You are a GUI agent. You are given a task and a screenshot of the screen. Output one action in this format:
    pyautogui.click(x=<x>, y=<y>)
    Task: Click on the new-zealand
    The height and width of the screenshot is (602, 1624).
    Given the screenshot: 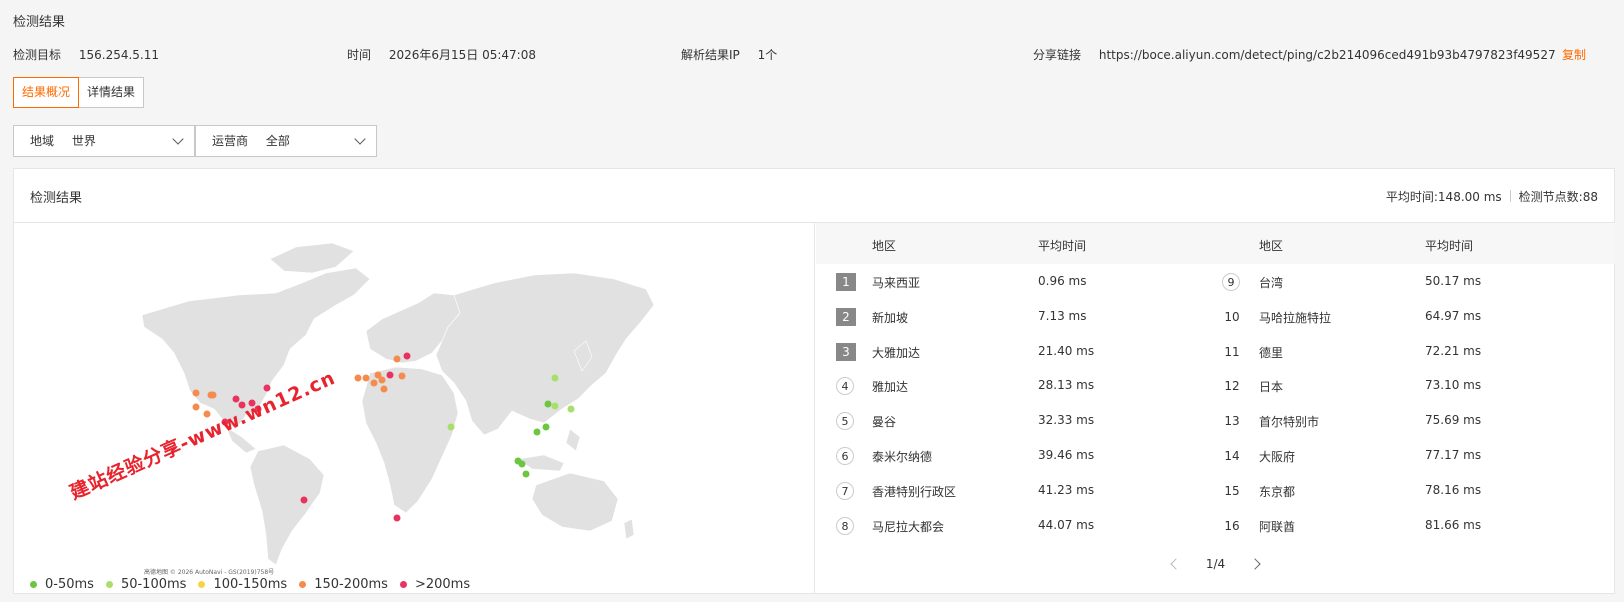 What is the action you would take?
    pyautogui.click(x=629, y=529)
    